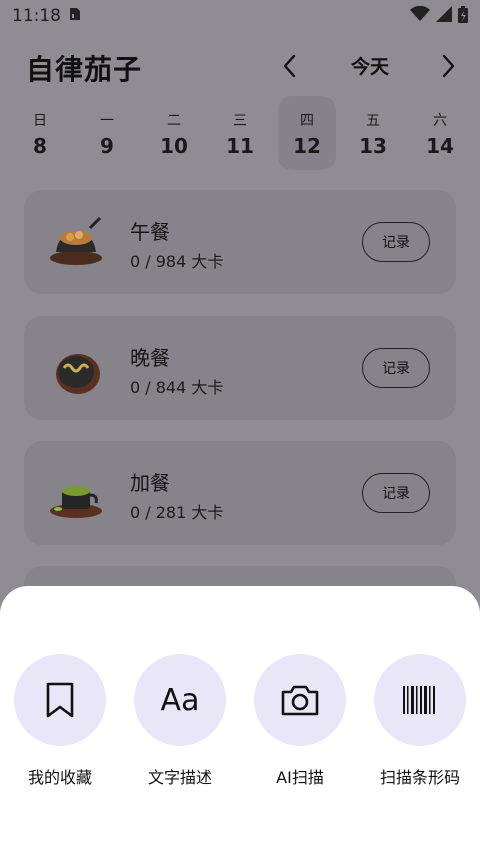  What do you see at coordinates (240, 242) in the screenshot?
I see `meal-card-lunch: 午餐 0 / 984 大卡 记录` at bounding box center [240, 242].